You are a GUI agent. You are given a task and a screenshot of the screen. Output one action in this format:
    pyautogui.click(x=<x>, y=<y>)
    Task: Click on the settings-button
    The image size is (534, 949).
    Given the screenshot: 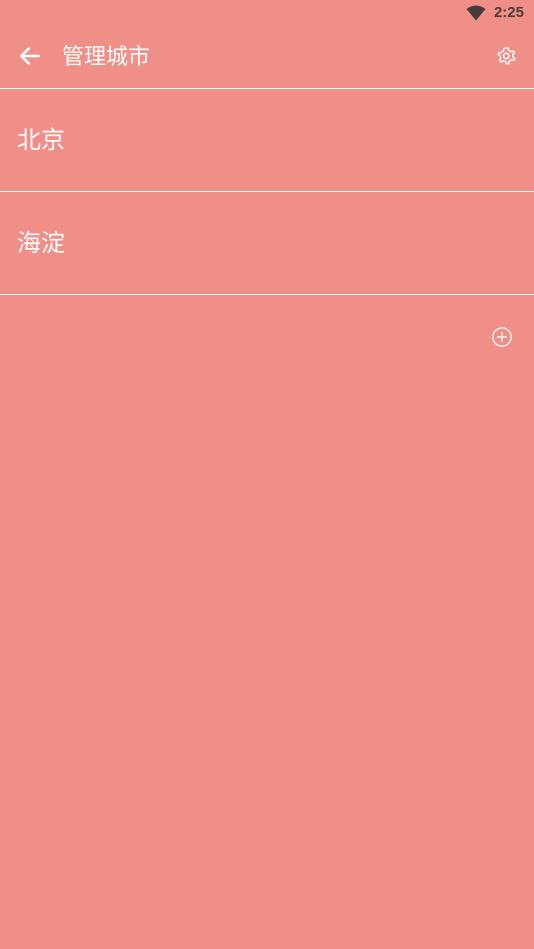 What is the action you would take?
    pyautogui.click(x=506, y=58)
    